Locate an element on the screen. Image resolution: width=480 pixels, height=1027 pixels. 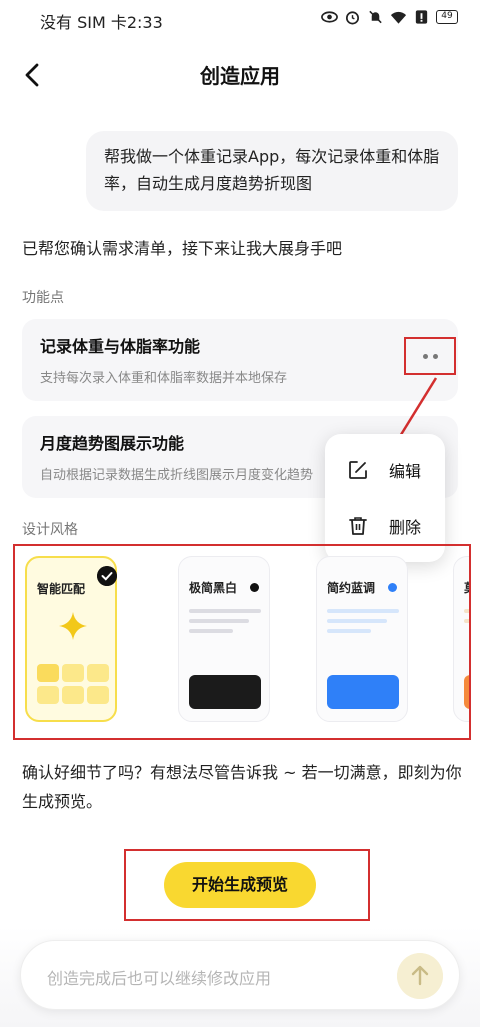
alert-icon is located at coordinates (421, 17).